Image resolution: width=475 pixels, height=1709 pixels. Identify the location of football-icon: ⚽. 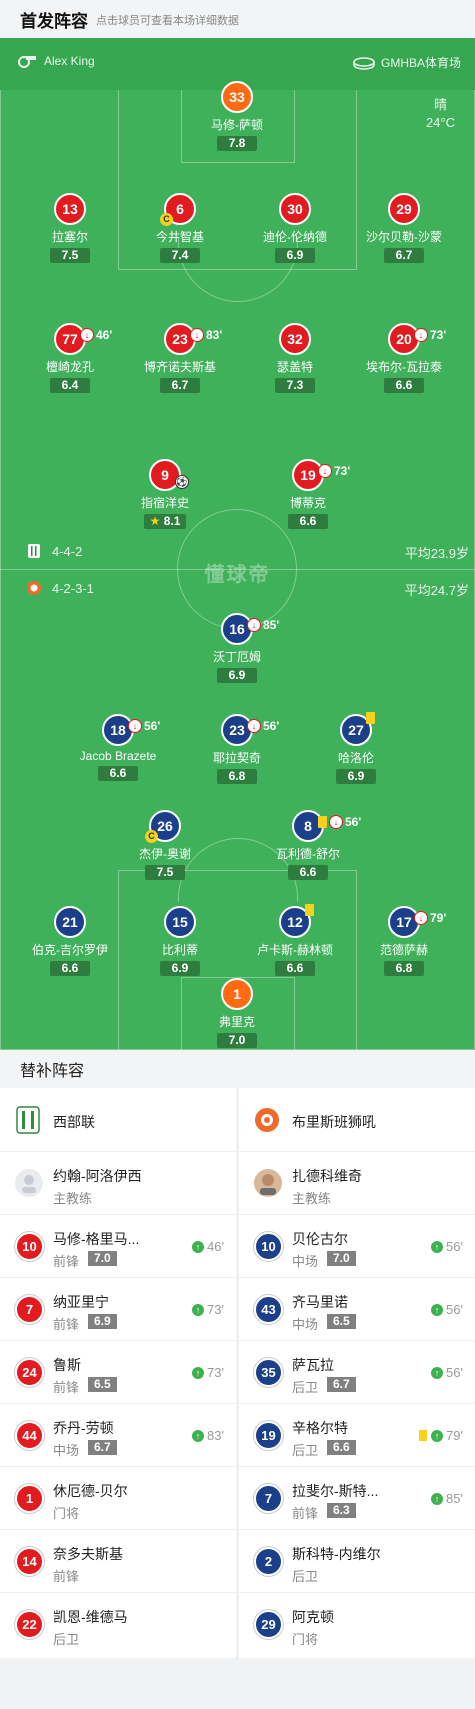
(182, 482).